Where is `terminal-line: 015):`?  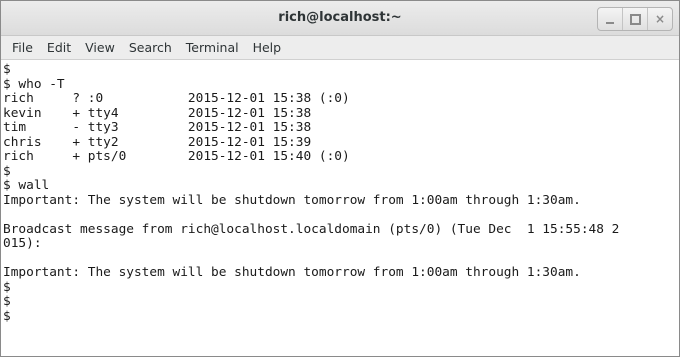 terminal-line: 015): is located at coordinates (22, 243).